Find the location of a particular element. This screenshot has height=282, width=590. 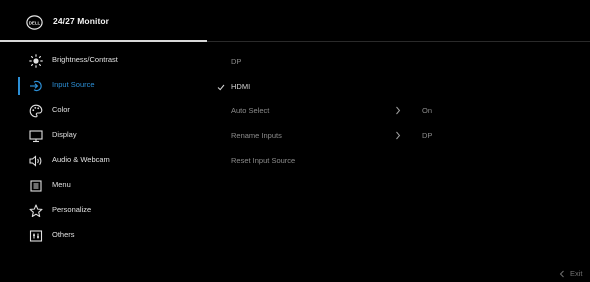

checkmark-icon is located at coordinates (221, 87).